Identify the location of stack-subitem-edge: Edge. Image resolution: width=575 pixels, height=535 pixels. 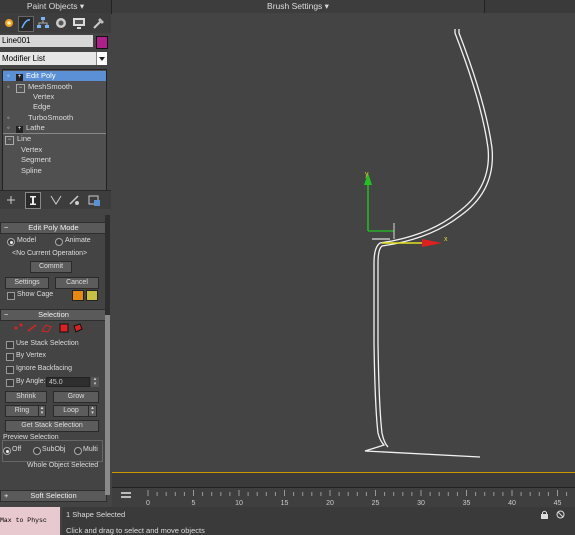
(42, 107).